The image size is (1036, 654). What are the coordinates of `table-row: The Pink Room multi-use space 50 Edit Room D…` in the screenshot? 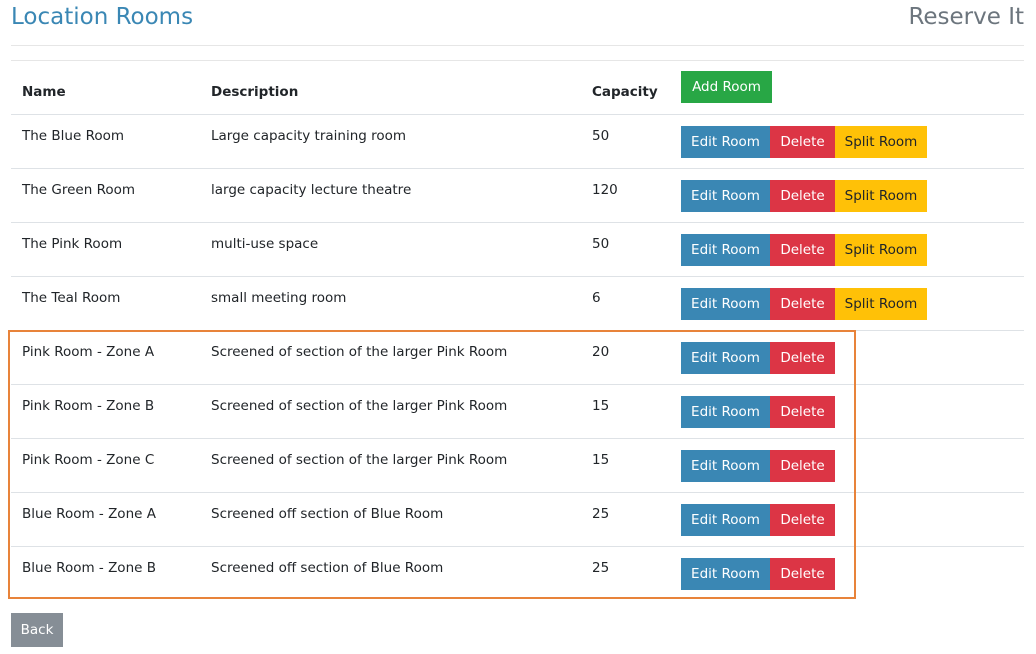 It's located at (517, 249).